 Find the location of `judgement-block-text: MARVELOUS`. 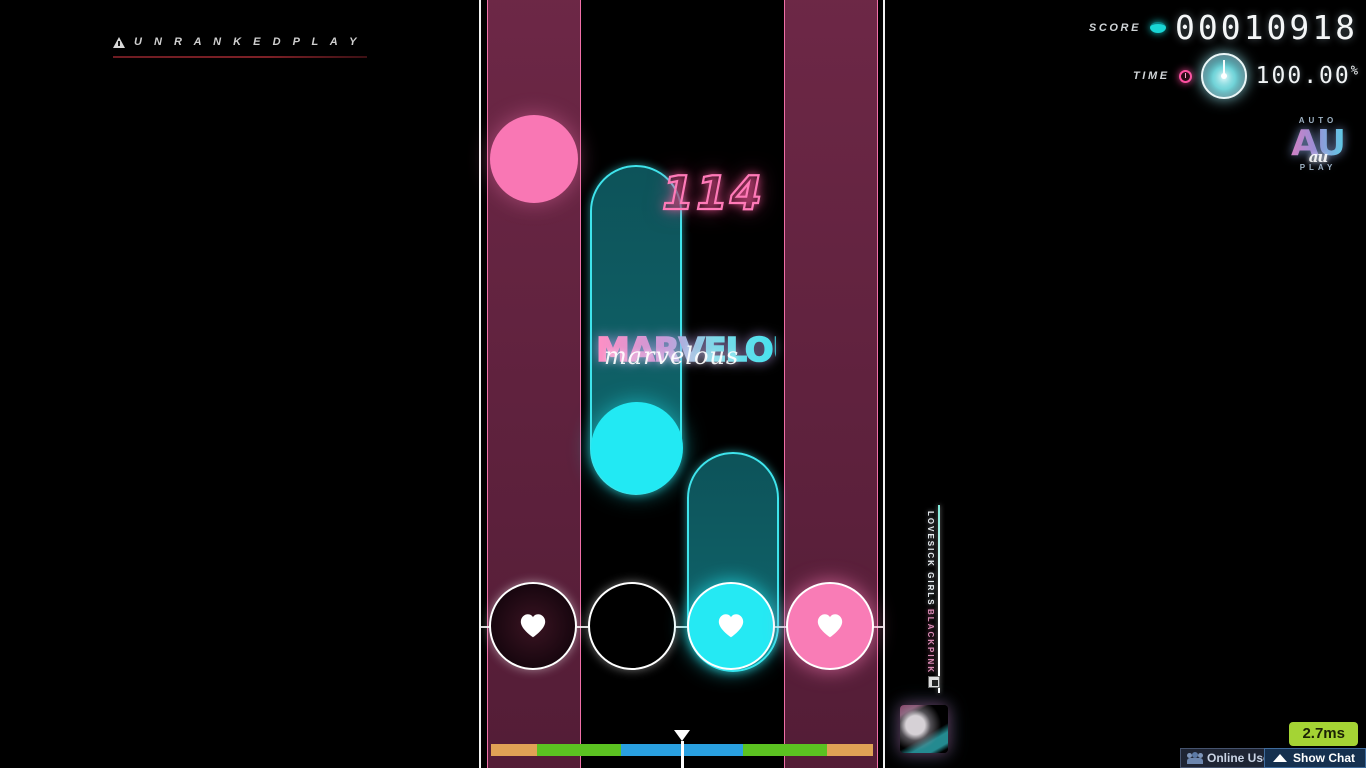

judgement-block-text: MARVELOUS is located at coordinates (709, 350).